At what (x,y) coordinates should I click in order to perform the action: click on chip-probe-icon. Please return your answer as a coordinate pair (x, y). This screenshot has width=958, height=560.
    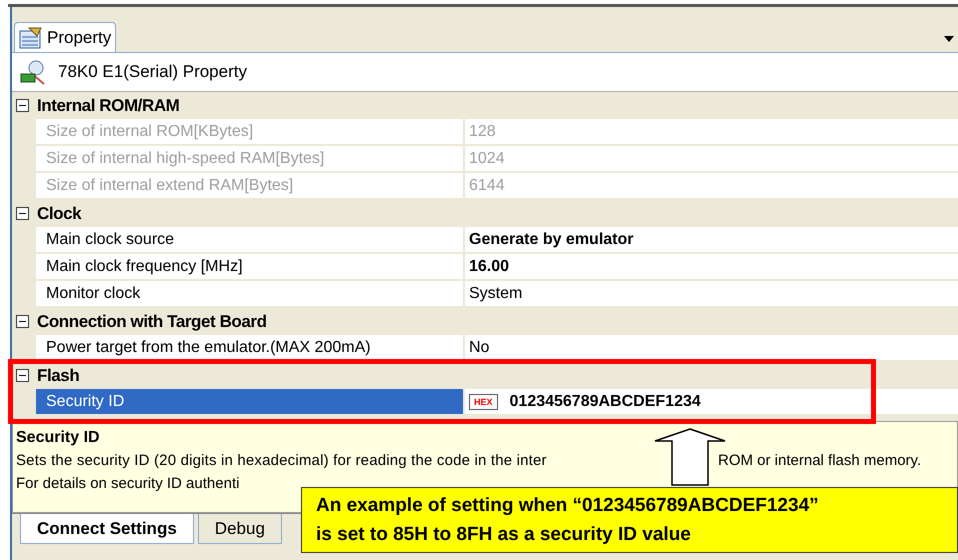
    Looking at the image, I should click on (33, 72).